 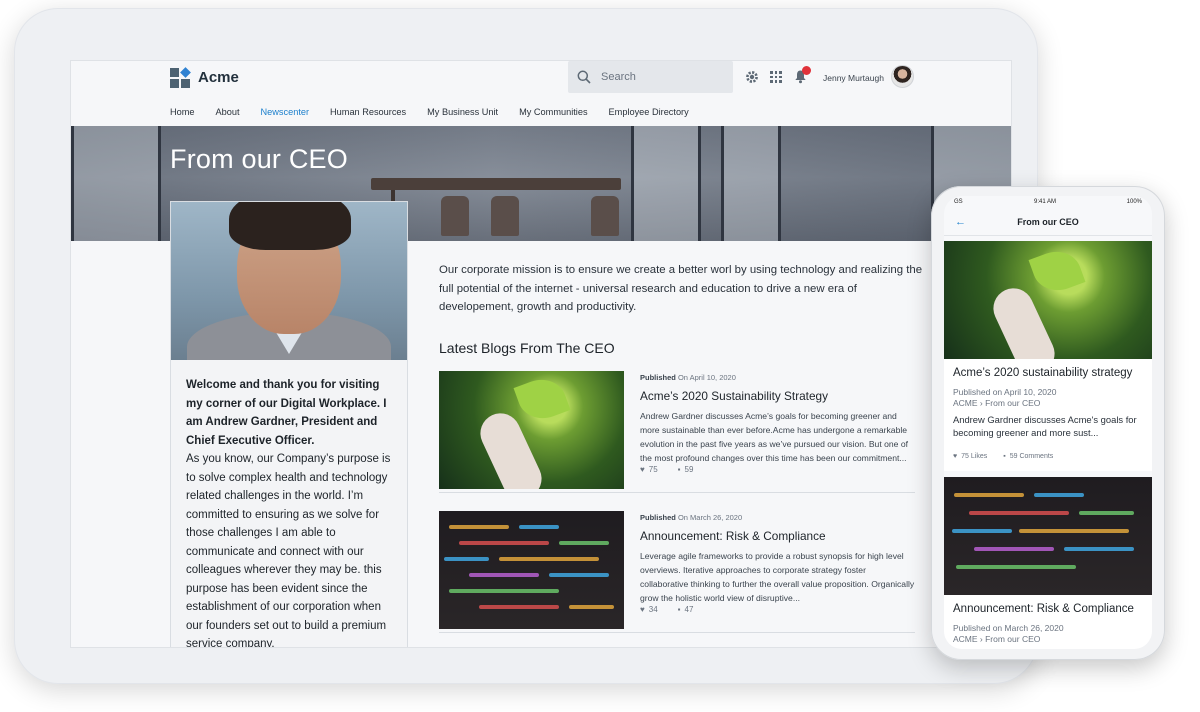 What do you see at coordinates (650, 77) in the screenshot?
I see `search-box: Search` at bounding box center [650, 77].